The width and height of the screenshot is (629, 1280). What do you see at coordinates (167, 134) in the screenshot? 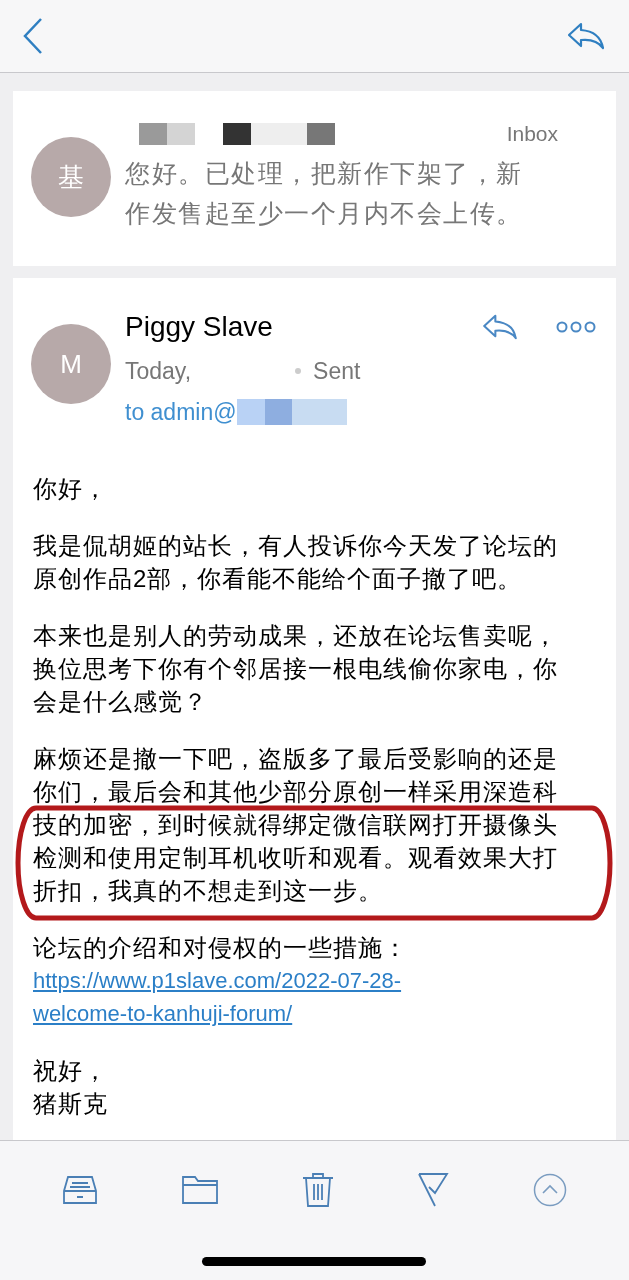
I see `redaction-block` at bounding box center [167, 134].